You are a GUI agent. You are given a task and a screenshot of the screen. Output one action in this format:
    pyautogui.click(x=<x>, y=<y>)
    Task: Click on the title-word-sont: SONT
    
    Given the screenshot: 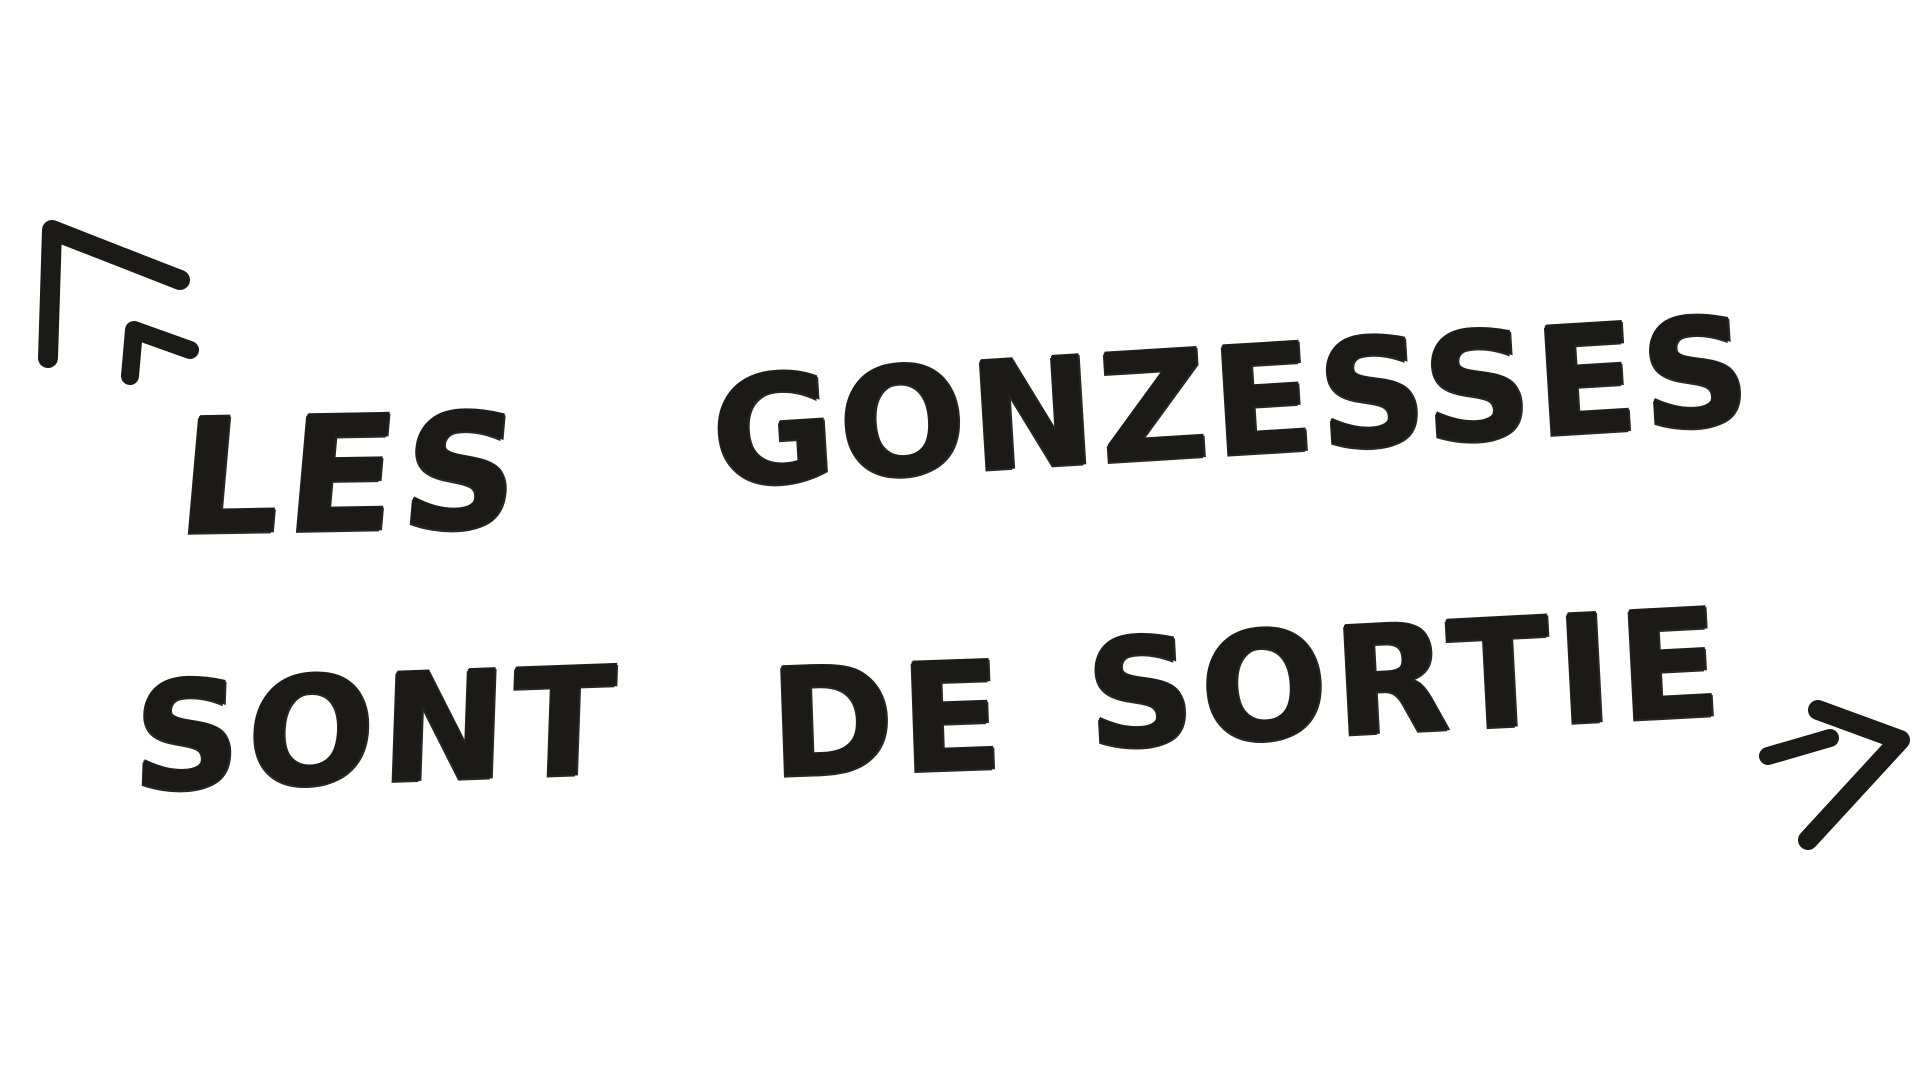 What is the action you would take?
    pyautogui.click(x=376, y=730)
    